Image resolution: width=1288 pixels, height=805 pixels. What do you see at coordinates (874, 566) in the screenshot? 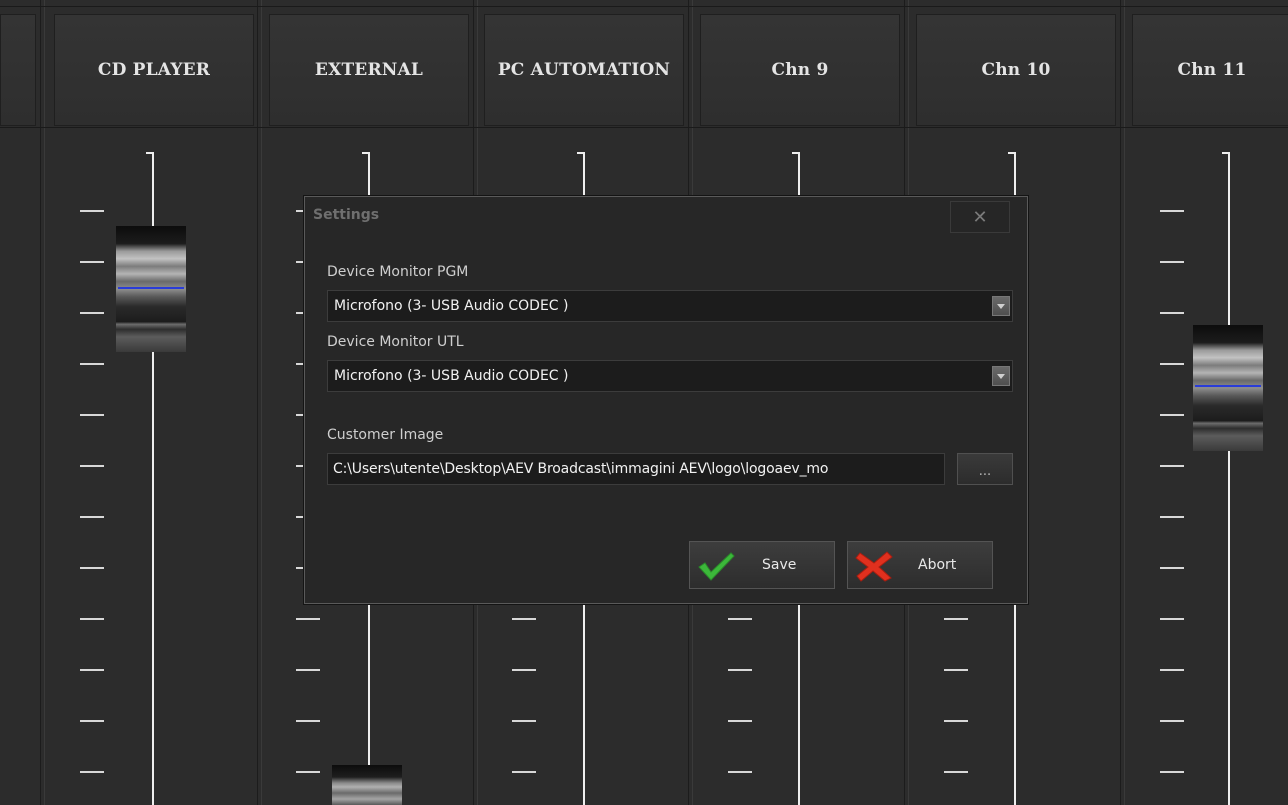
I see `red-x-icon` at bounding box center [874, 566].